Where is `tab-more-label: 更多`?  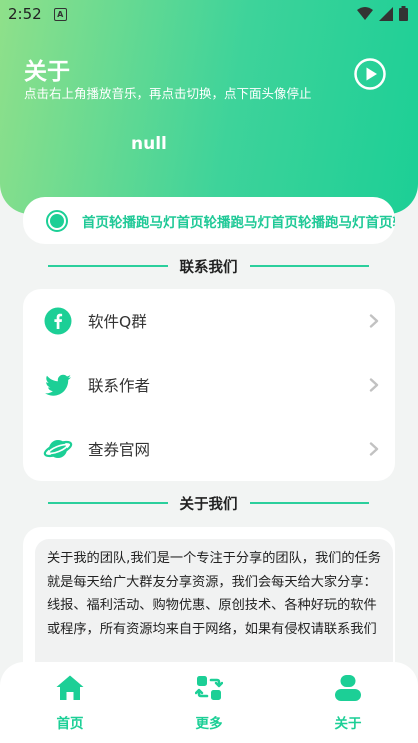
tab-more-label: 更多 is located at coordinates (209, 724).